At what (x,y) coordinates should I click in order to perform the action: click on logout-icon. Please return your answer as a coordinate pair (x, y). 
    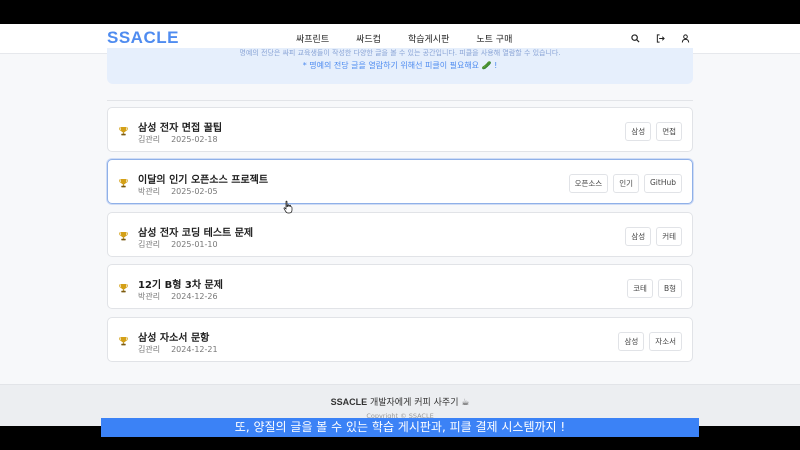
    Looking at the image, I should click on (660, 38).